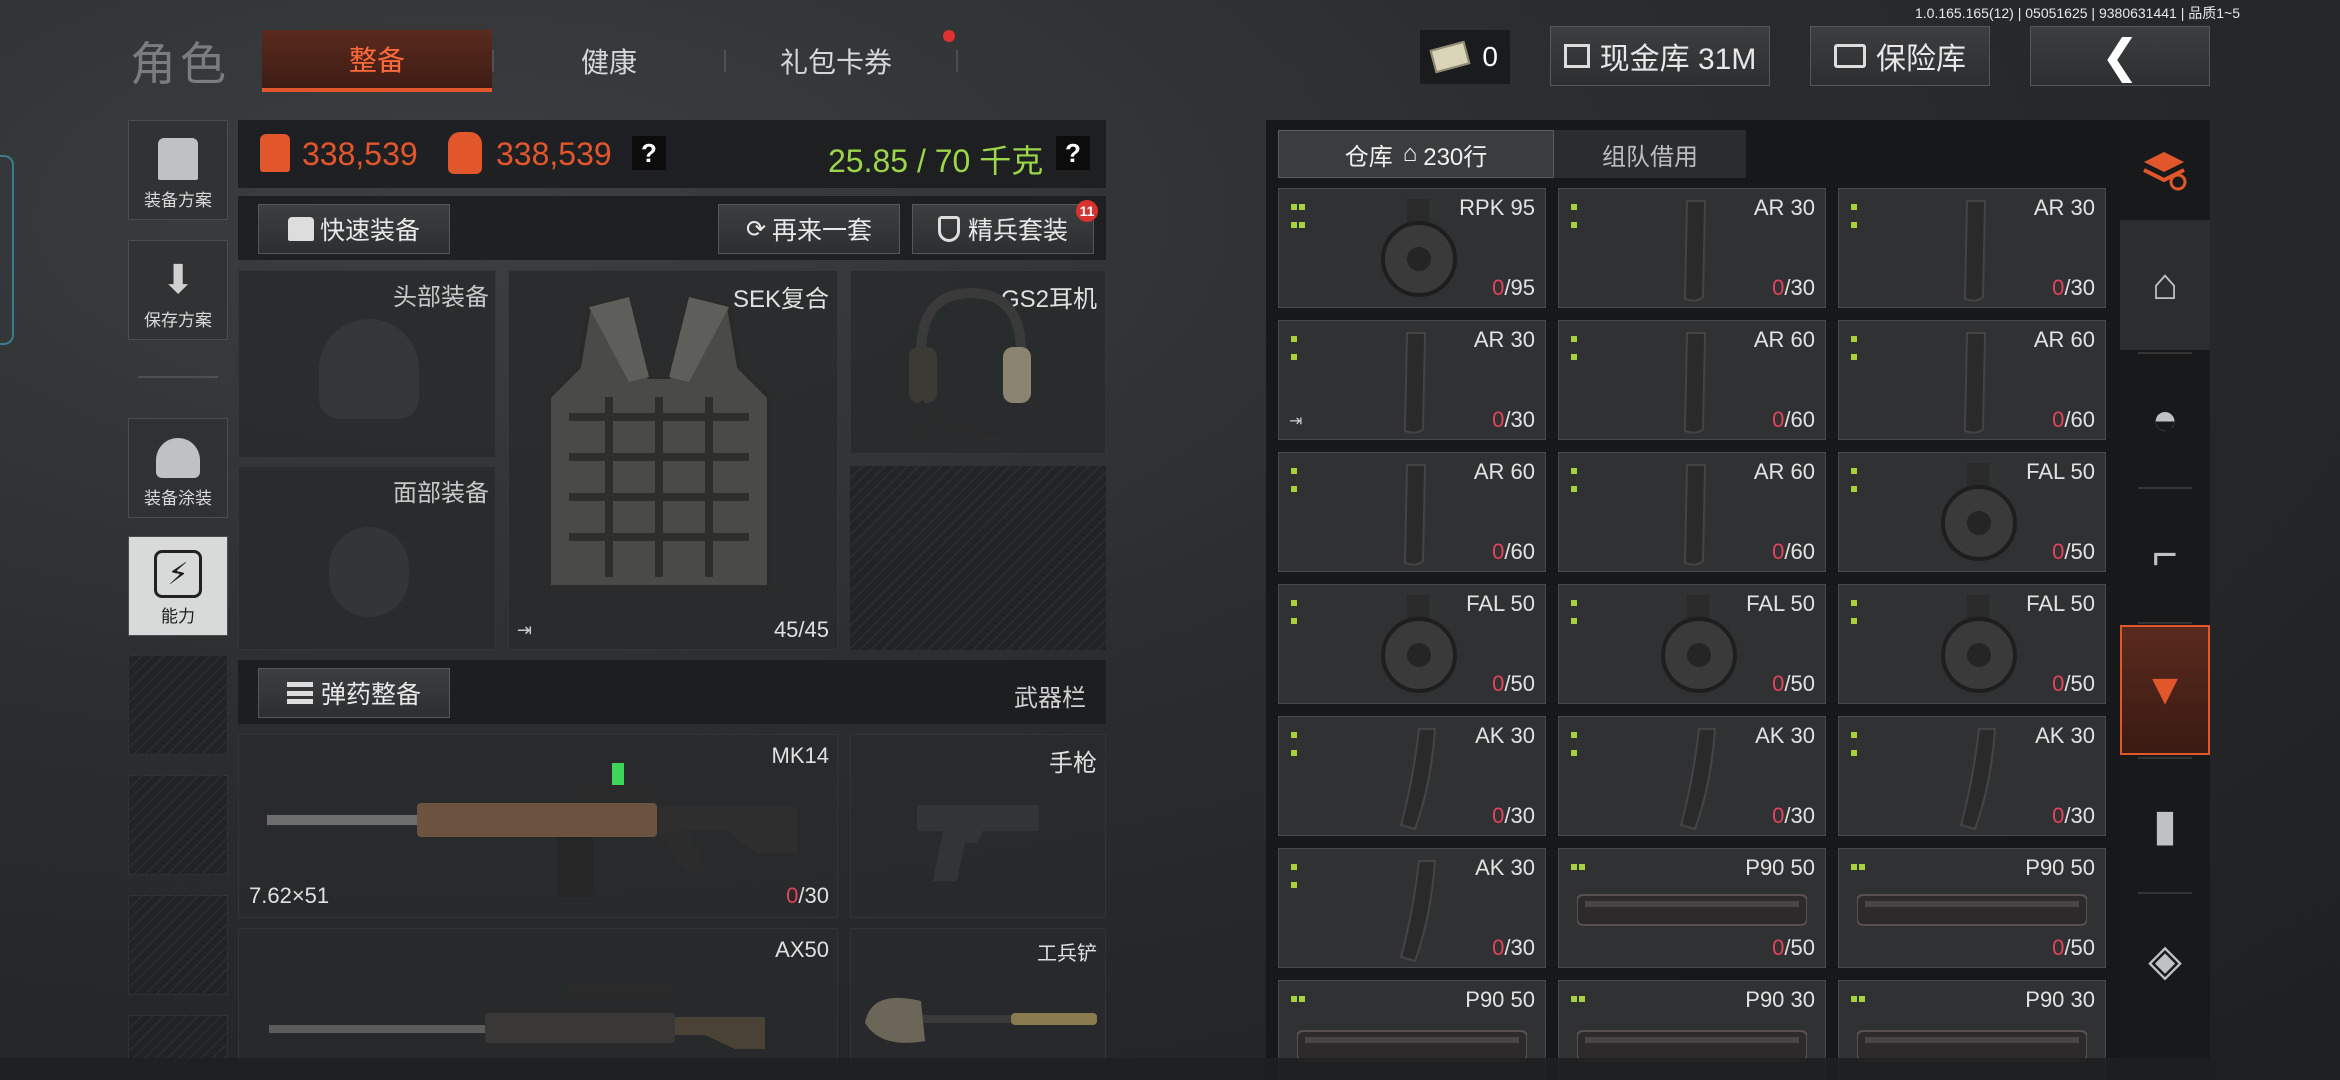 The height and width of the screenshot is (1080, 2340). Describe the element at coordinates (178, 170) in the screenshot. I see `gear-plan-button: 装备方案` at that location.